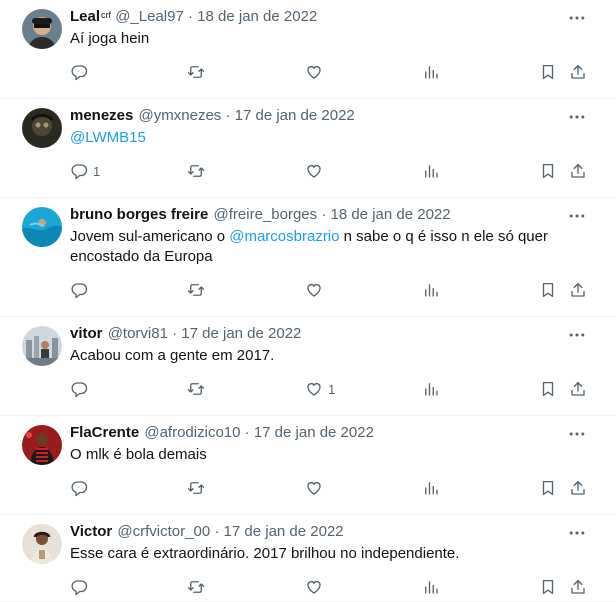 Image resolution: width=616 pixels, height=602 pixels. I want to click on text-segment: Acabou com a gente em 2017., so click(172, 355).